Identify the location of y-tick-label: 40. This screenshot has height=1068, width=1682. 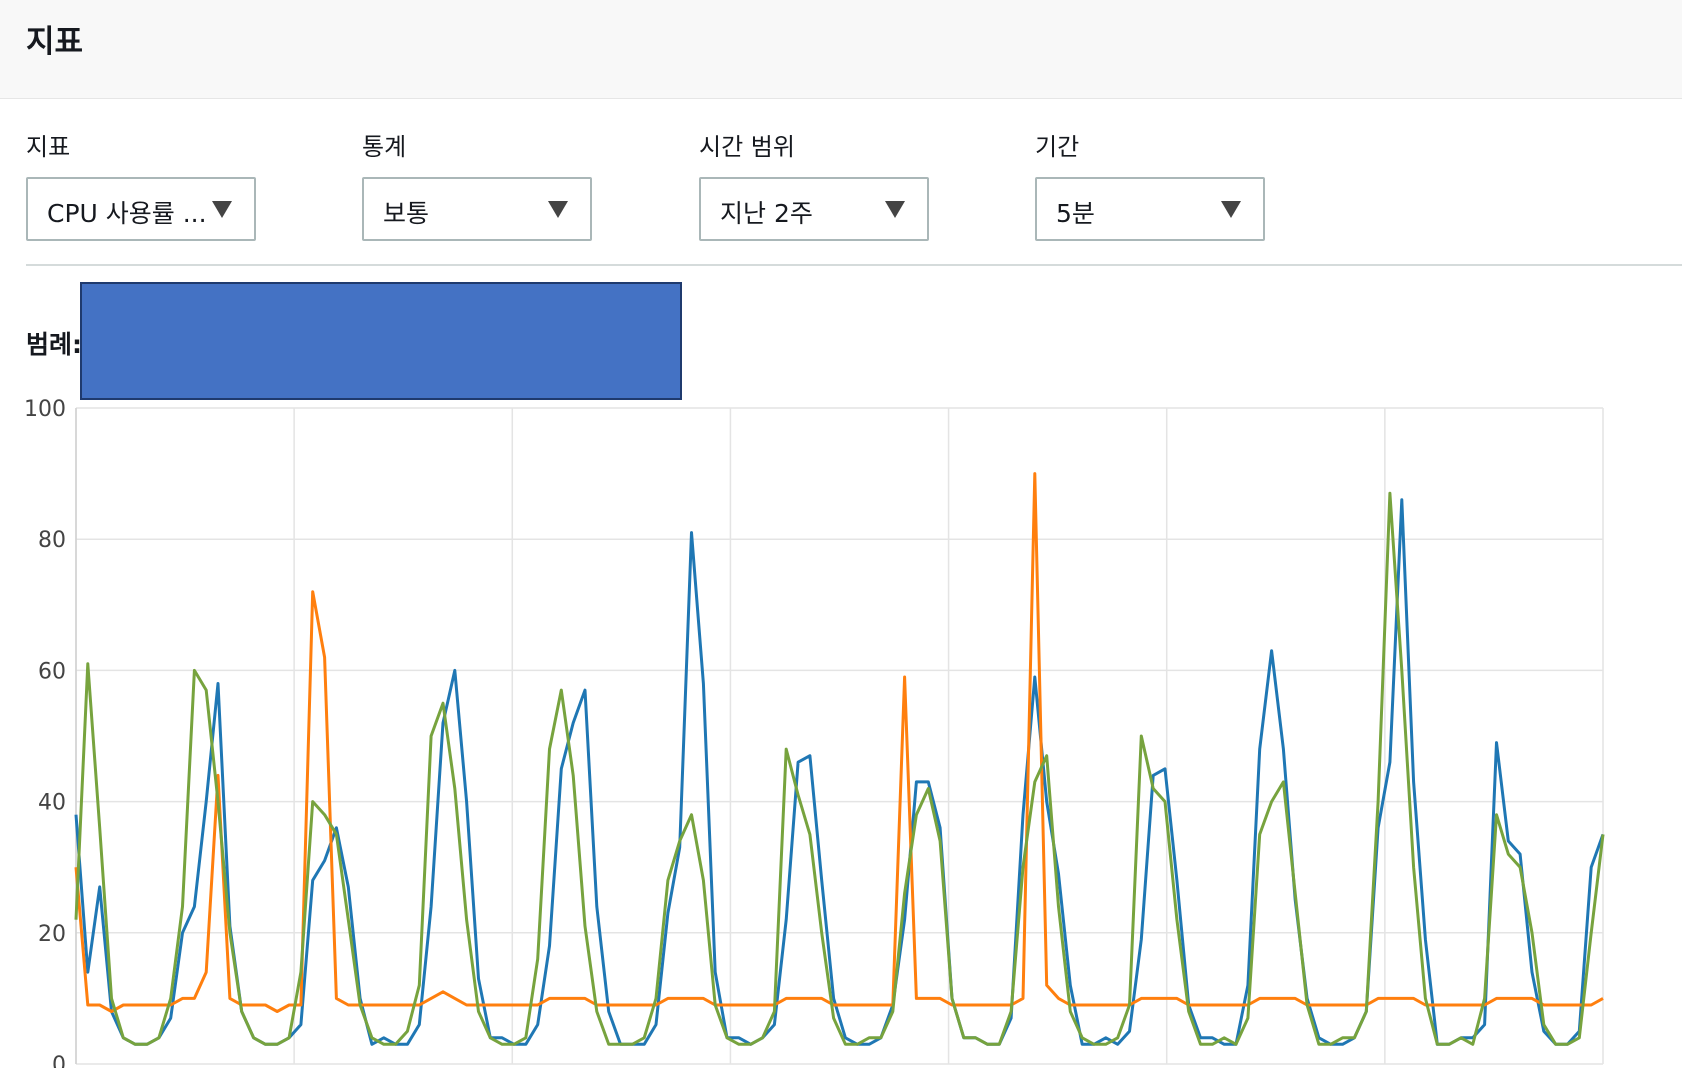
(52, 803).